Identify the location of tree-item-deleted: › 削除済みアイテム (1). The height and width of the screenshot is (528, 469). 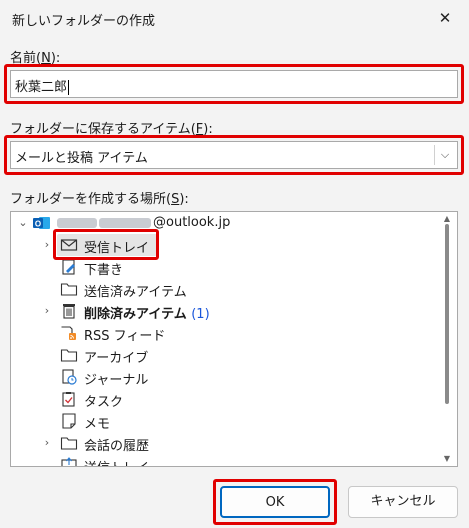
(221, 311).